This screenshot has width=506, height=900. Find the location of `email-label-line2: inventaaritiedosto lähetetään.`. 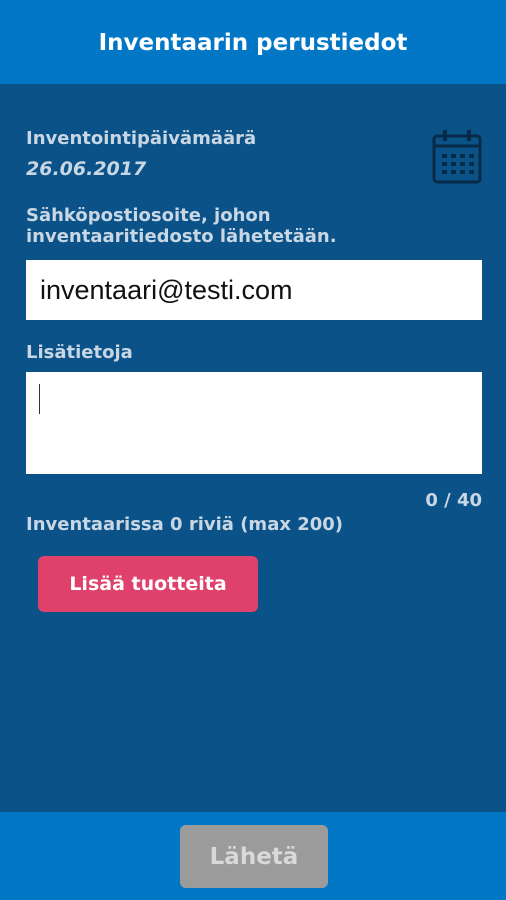

email-label-line2: inventaaritiedosto lähetetään. is located at coordinates (181, 236).